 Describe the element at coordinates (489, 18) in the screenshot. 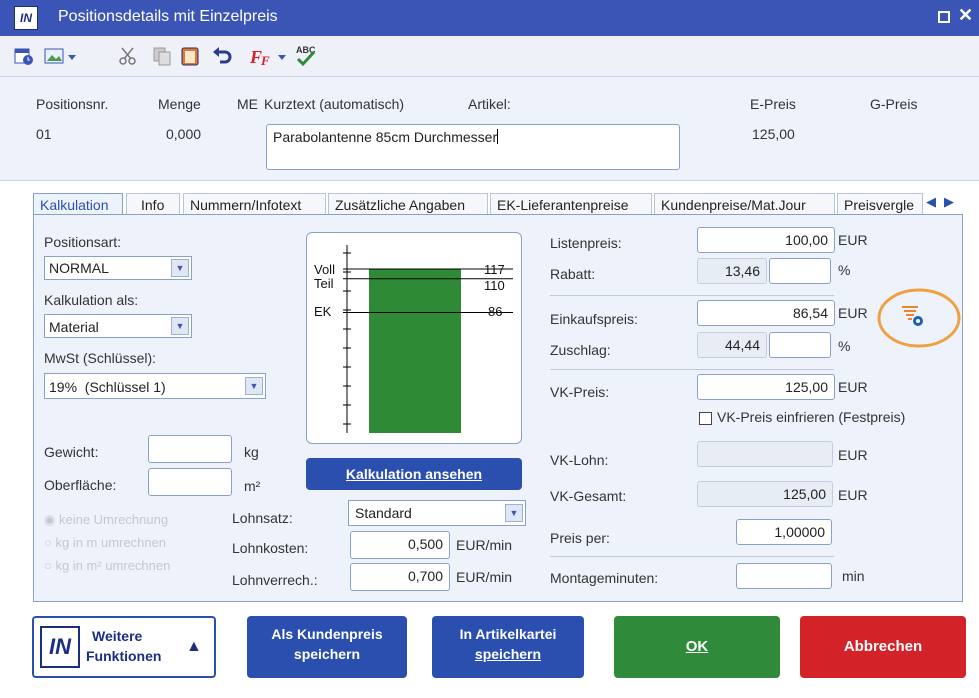

I see `title-bar: IN Positionsdetails mit Einzelpreis ✕` at that location.